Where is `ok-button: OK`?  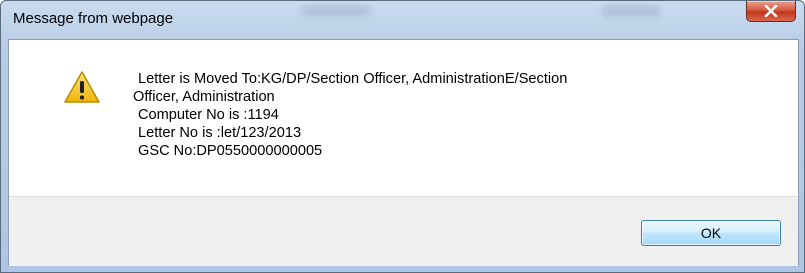 ok-button: OK is located at coordinates (711, 233).